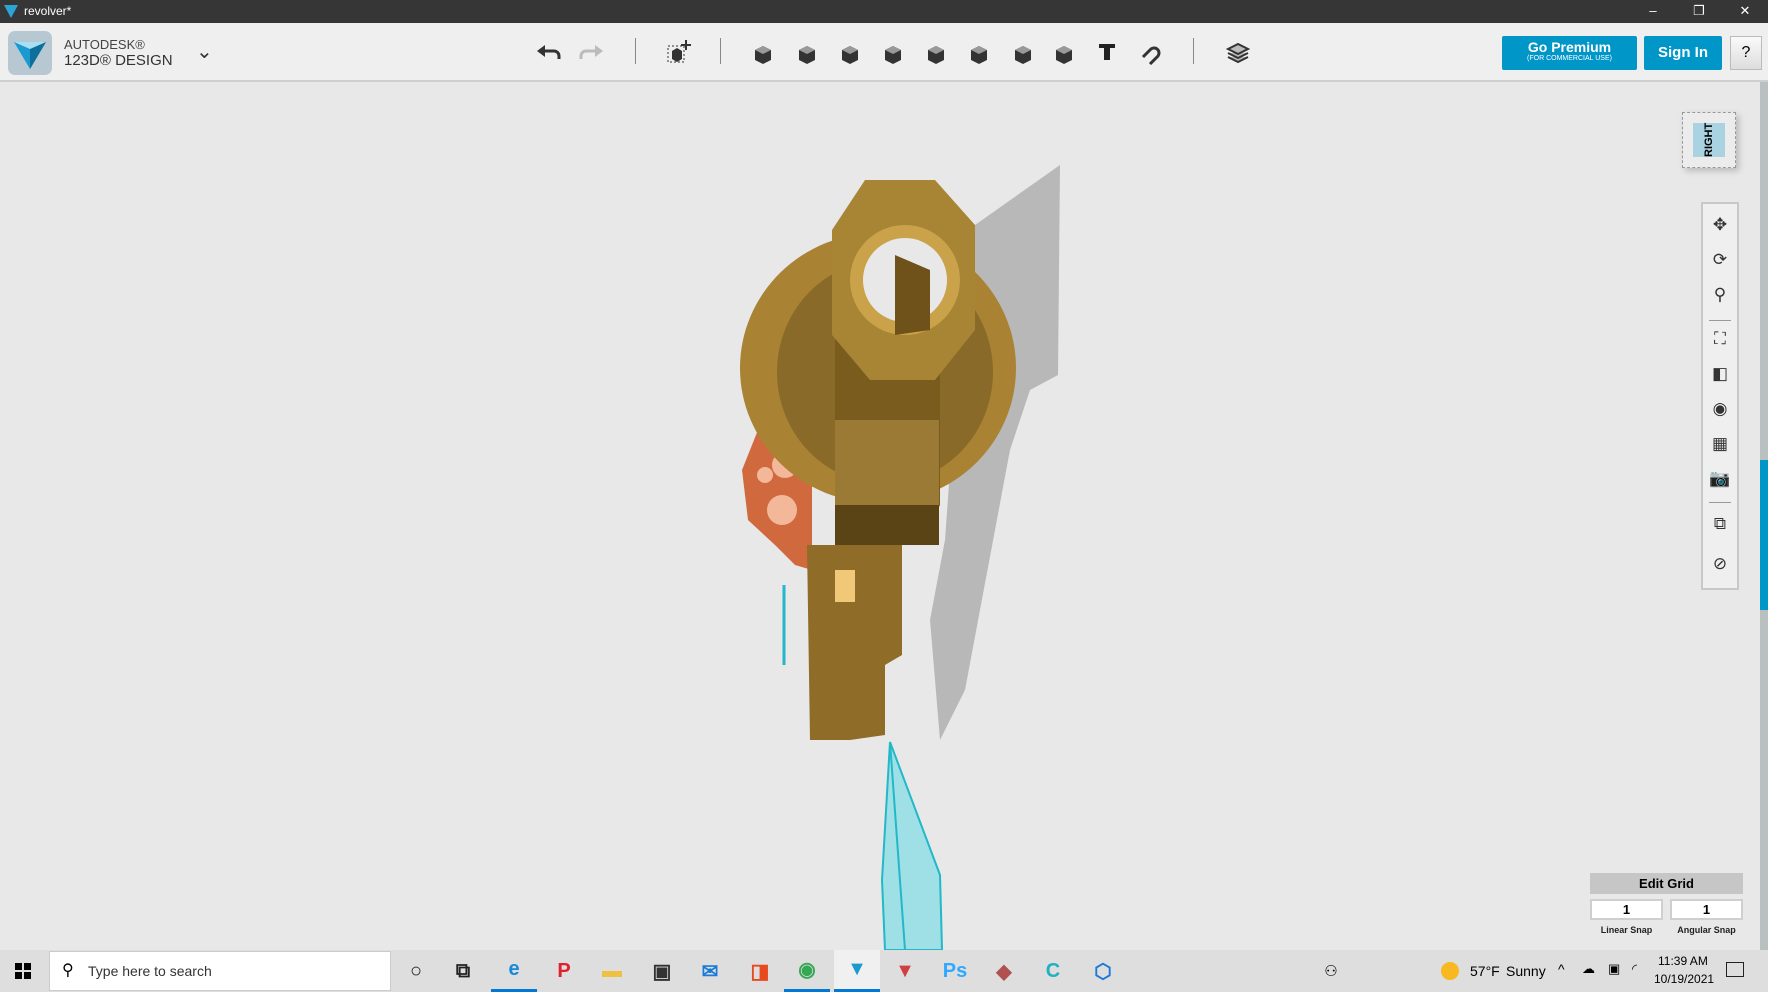 Image resolution: width=1768 pixels, height=992 pixels. I want to click on undo-button, so click(549, 52).